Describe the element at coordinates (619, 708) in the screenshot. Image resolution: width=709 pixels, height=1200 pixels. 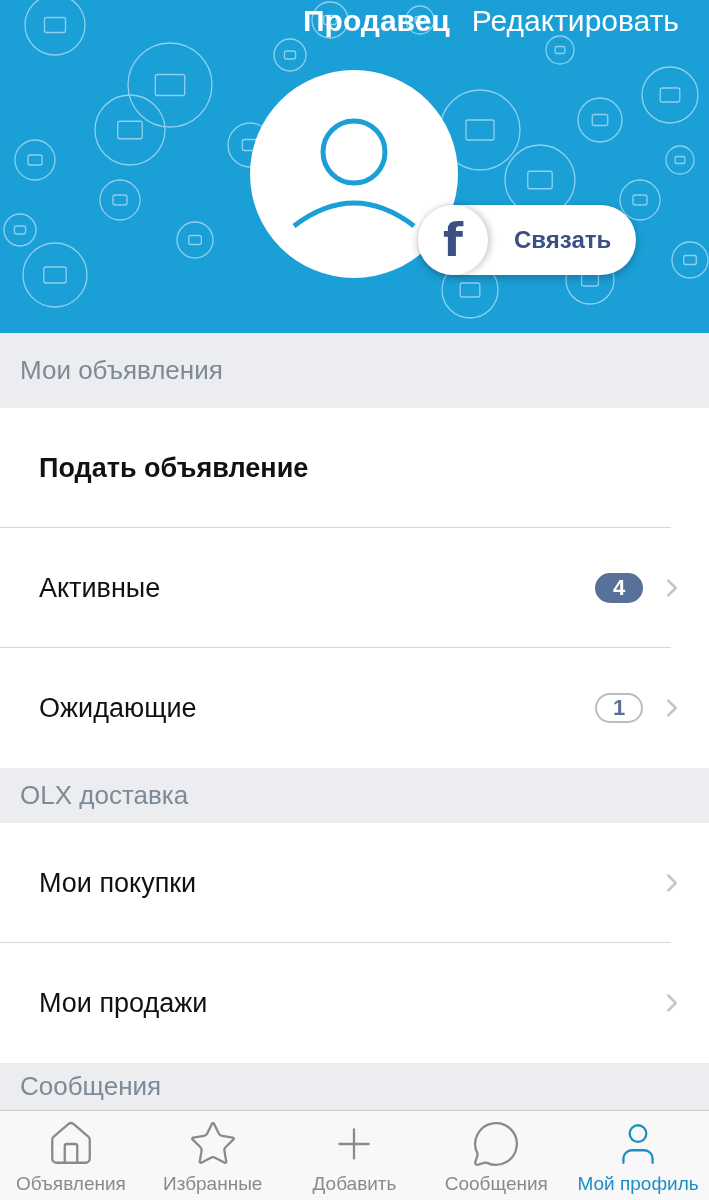
I see `count-badge: 1` at that location.